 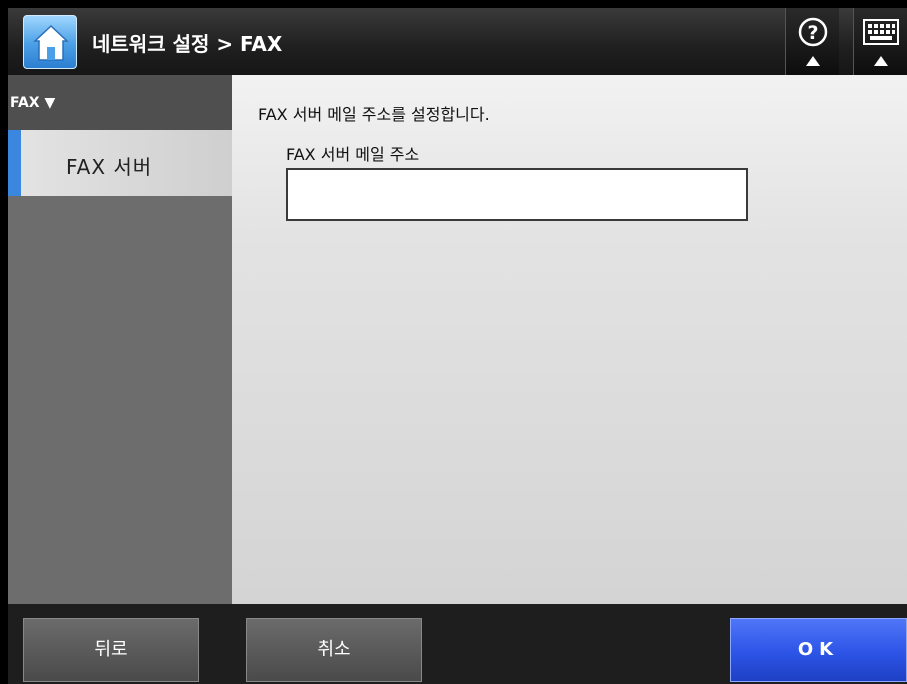 What do you see at coordinates (334, 650) in the screenshot?
I see `cancel-button: 취소` at bounding box center [334, 650].